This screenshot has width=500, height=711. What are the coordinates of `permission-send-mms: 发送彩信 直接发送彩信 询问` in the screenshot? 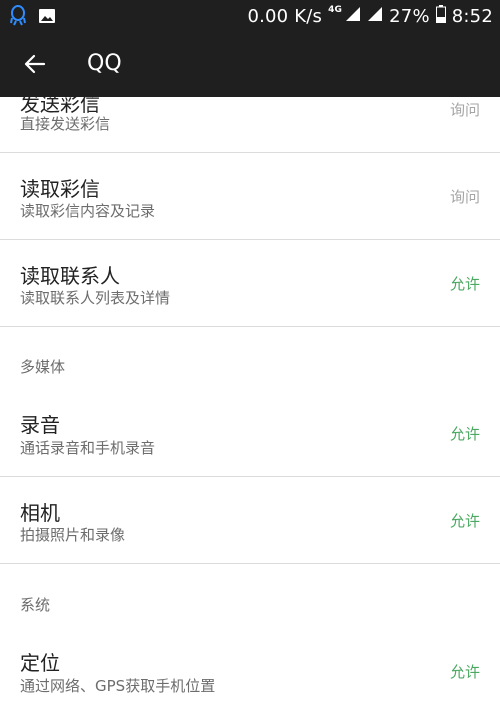 It's located at (250, 124).